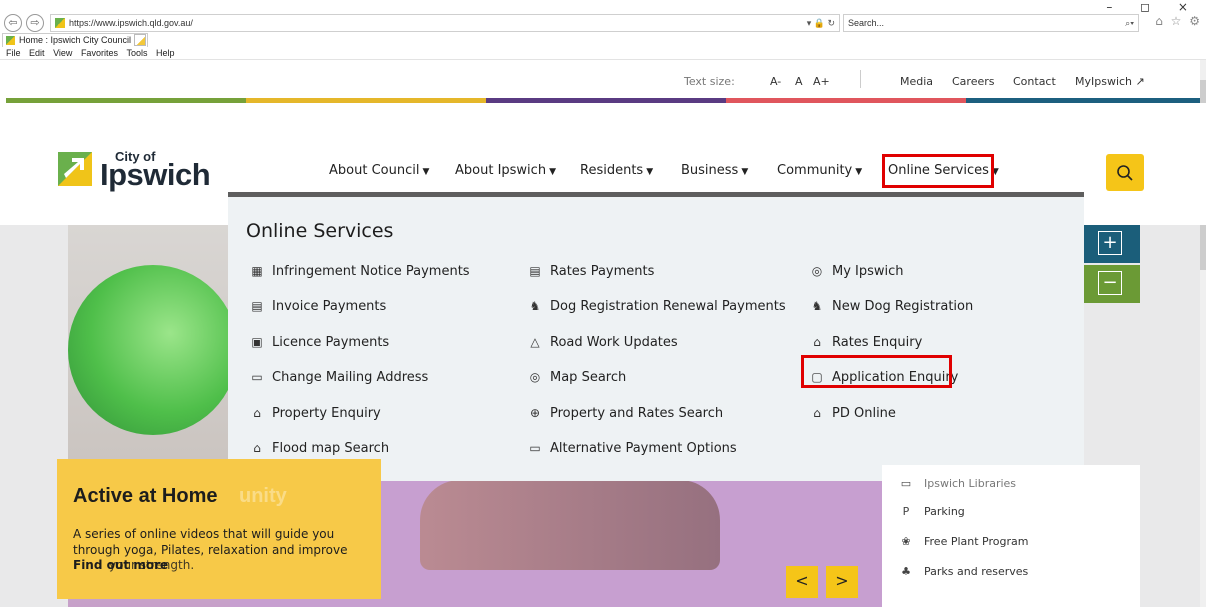 This screenshot has height=607, width=1206. I want to click on slider-next-button: >, so click(842, 582).